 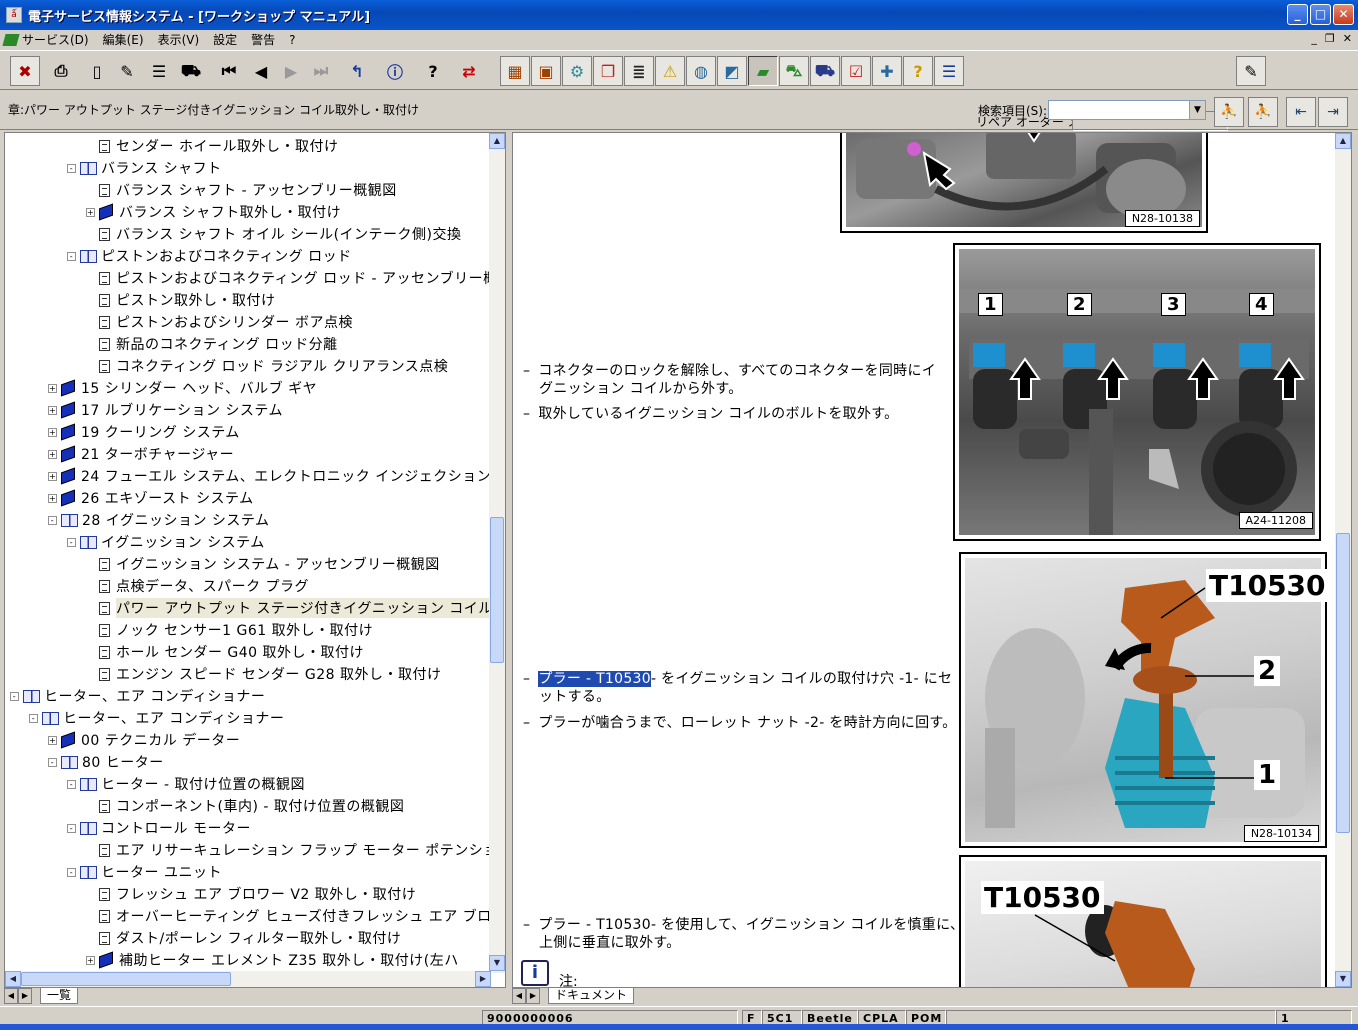 What do you see at coordinates (433, 71) in the screenshot?
I see `help-icon: ?` at bounding box center [433, 71].